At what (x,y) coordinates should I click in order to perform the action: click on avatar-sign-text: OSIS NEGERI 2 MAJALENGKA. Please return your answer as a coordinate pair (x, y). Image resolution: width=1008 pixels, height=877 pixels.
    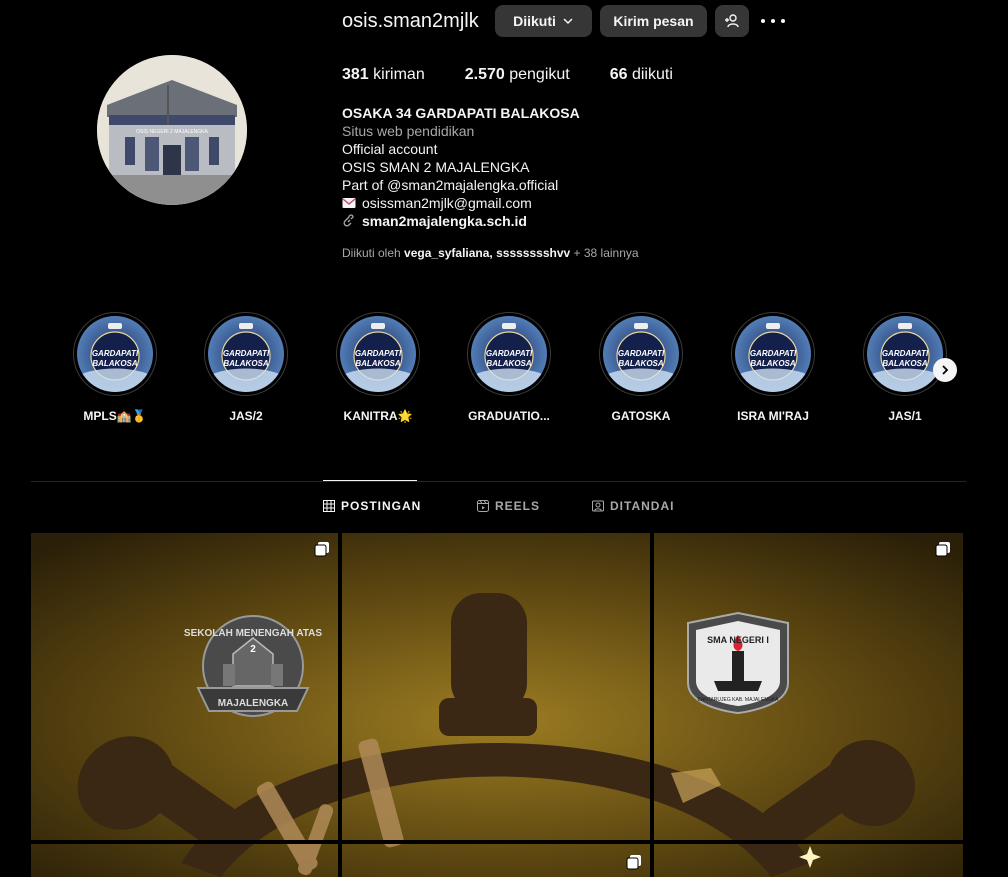
    Looking at the image, I should click on (172, 132).